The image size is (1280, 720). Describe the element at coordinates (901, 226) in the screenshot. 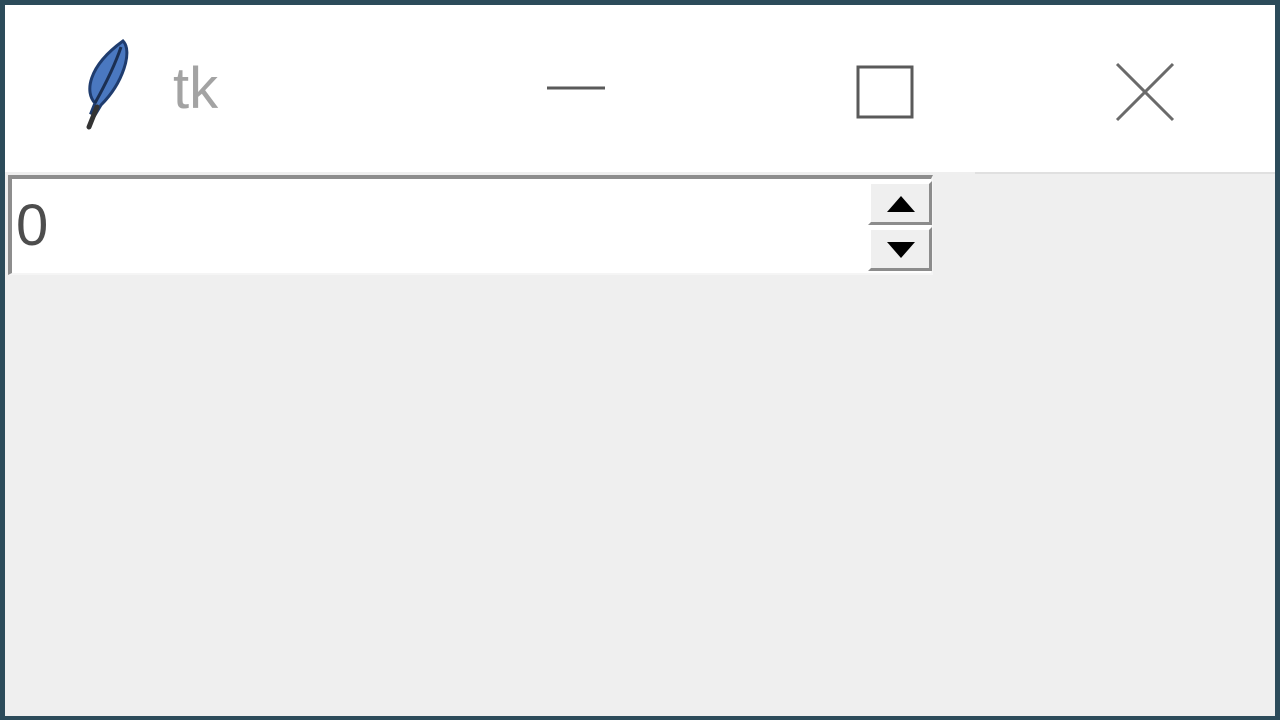

I see `spin-buttons` at that location.